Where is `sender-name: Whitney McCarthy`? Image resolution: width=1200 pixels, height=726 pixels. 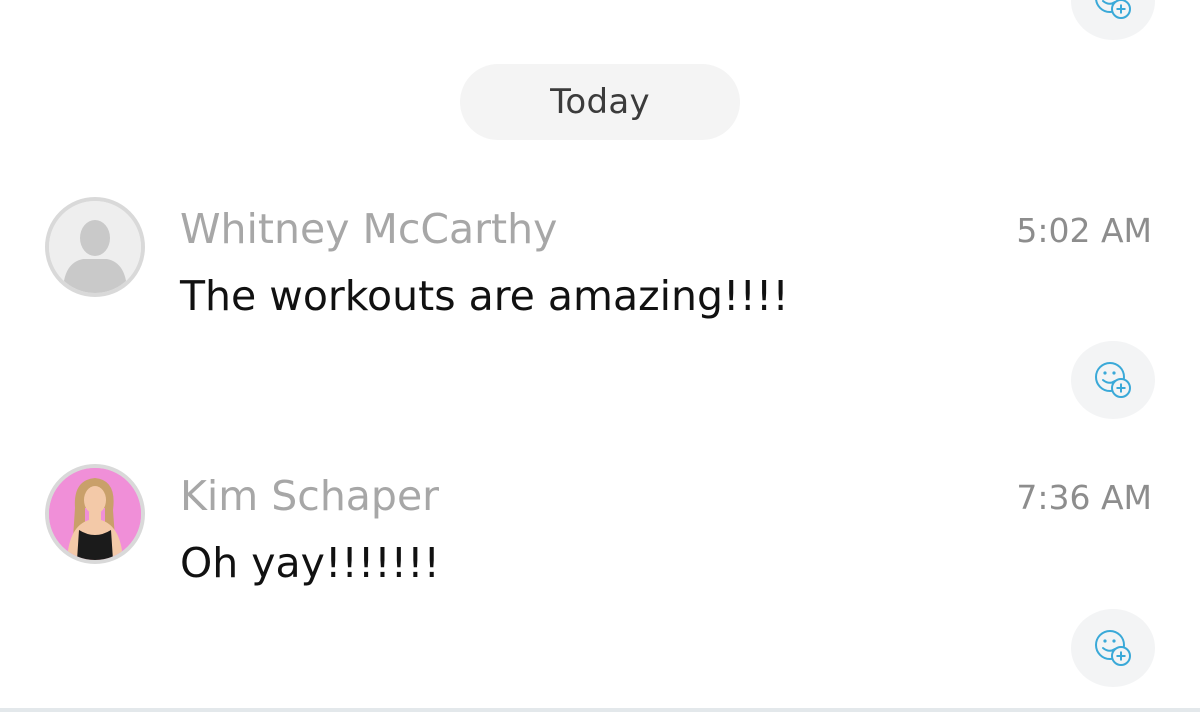
sender-name: Whitney McCarthy is located at coordinates (368, 229).